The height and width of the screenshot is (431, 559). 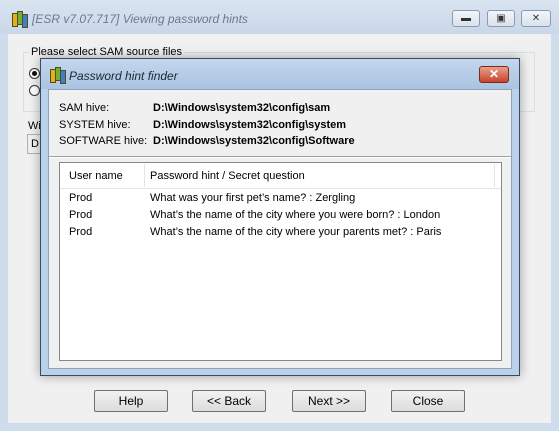 What do you see at coordinates (280, 157) in the screenshot?
I see `separator` at bounding box center [280, 157].